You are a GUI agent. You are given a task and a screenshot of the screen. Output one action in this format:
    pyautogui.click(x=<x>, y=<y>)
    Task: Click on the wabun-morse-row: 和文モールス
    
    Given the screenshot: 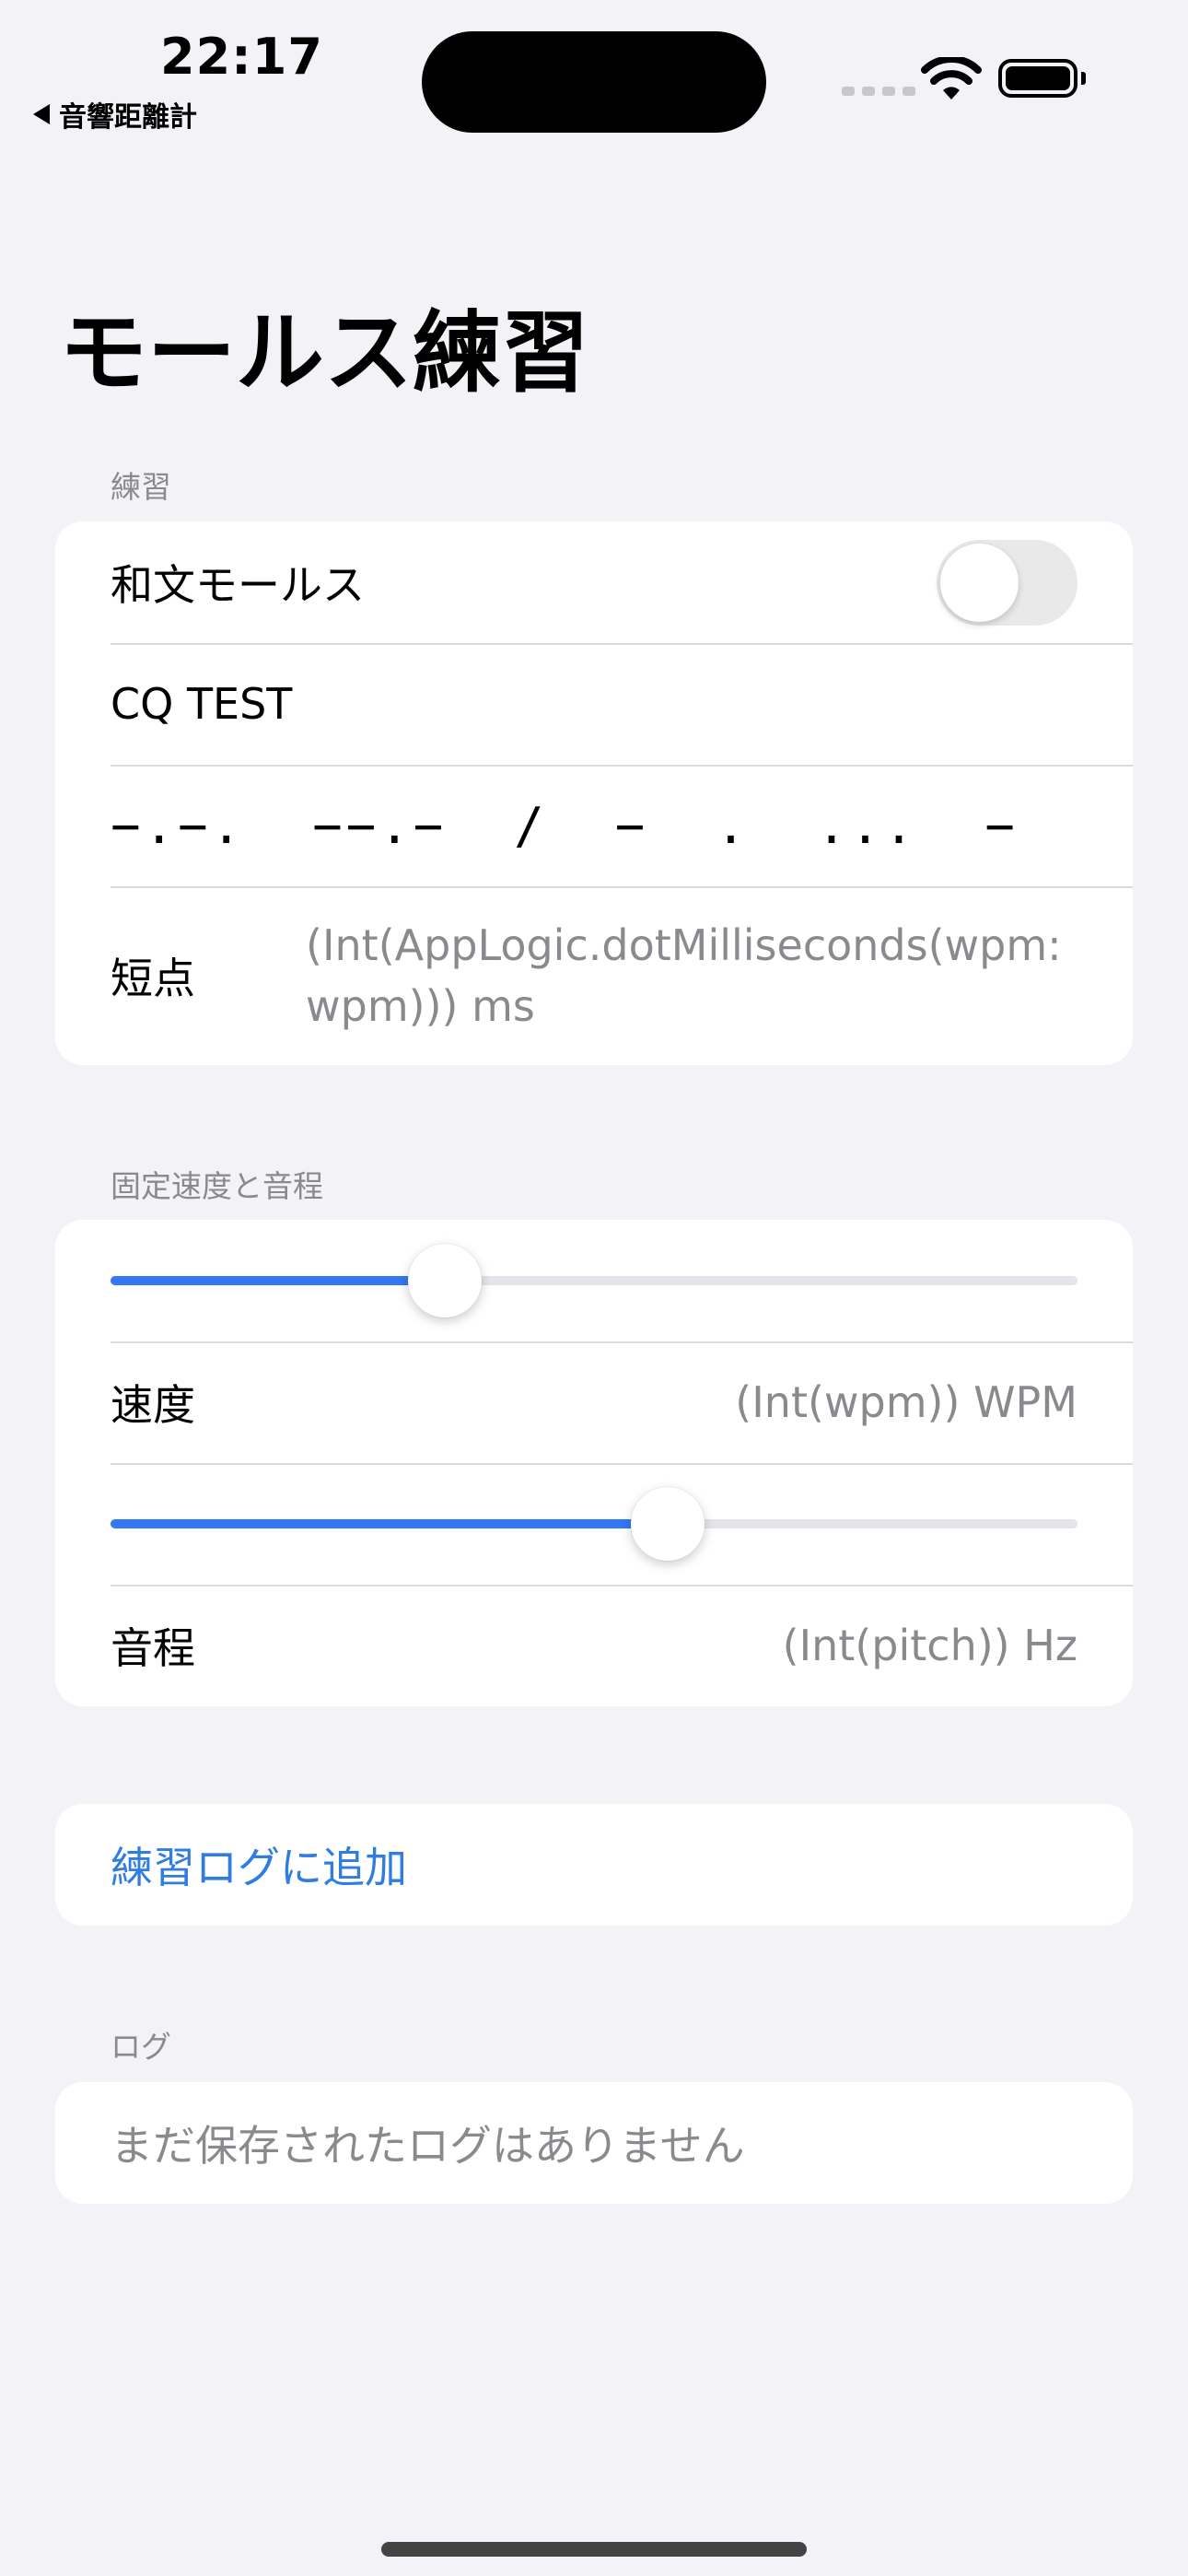 What is the action you would take?
    pyautogui.click(x=594, y=582)
    